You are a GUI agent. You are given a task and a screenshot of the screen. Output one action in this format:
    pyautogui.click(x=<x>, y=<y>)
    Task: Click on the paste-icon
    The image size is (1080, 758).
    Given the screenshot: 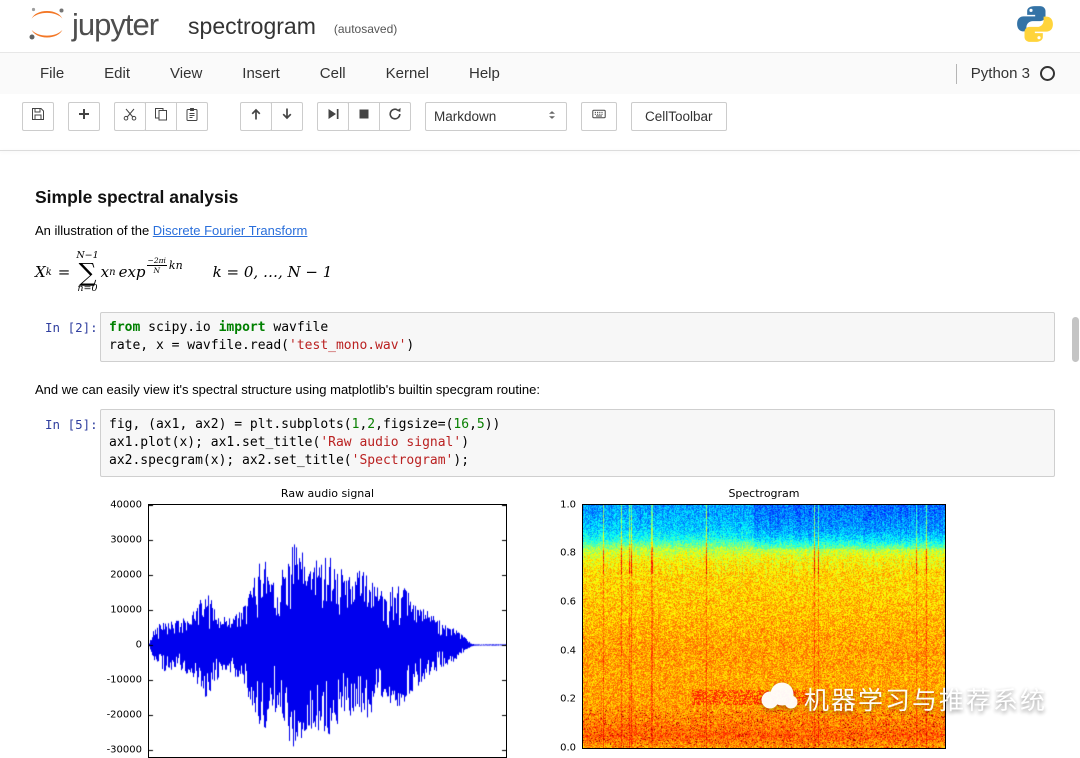 What is the action you would take?
    pyautogui.click(x=192, y=116)
    